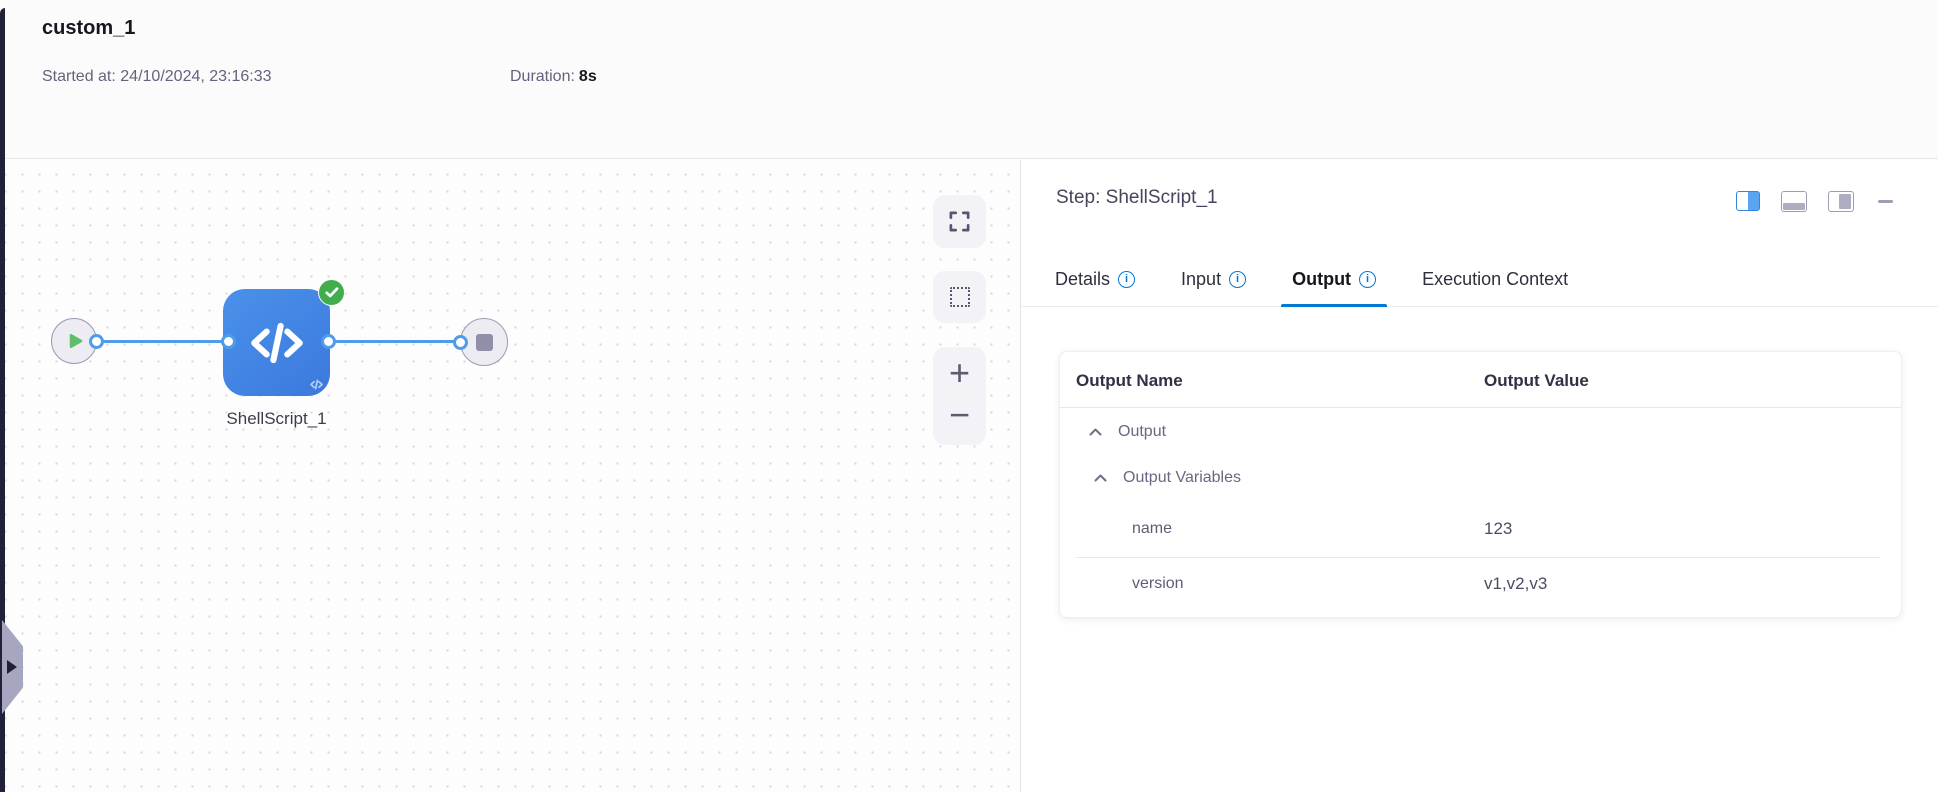 Image resolution: width=1938 pixels, height=792 pixels. I want to click on marquee-select-icon, so click(959, 297).